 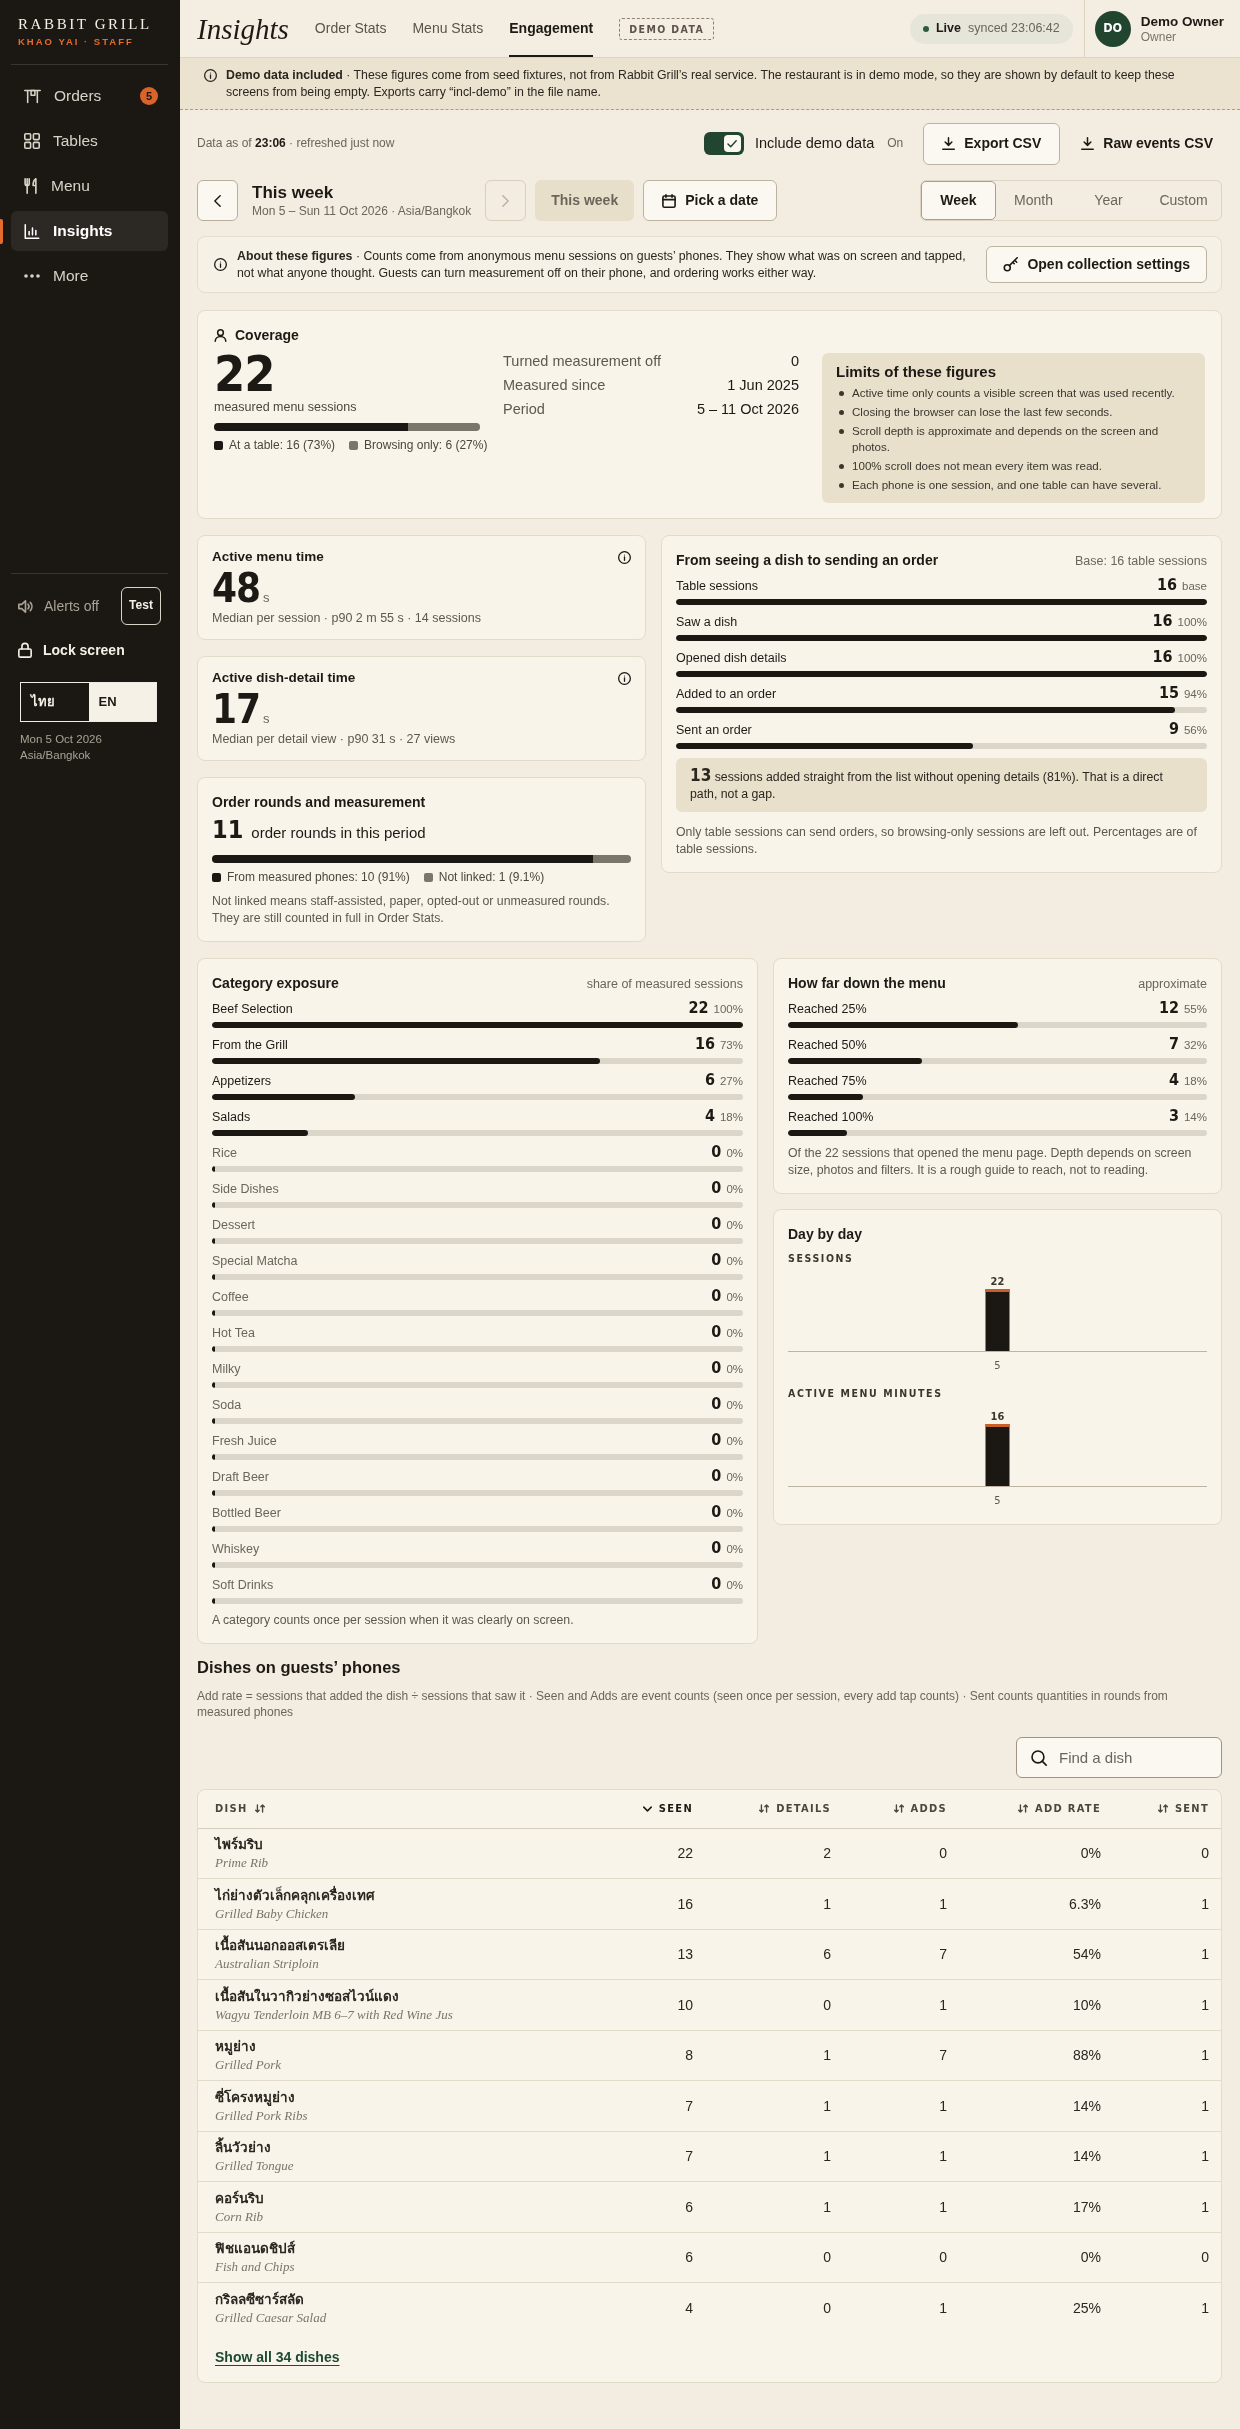 What do you see at coordinates (255, 1261) in the screenshot?
I see `category-label: Special Matcha` at bounding box center [255, 1261].